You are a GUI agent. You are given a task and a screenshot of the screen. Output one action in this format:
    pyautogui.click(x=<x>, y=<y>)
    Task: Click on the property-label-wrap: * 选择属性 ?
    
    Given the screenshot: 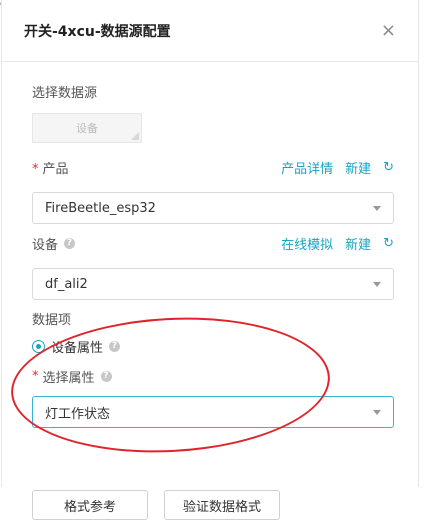 What is the action you would take?
    pyautogui.click(x=72, y=376)
    